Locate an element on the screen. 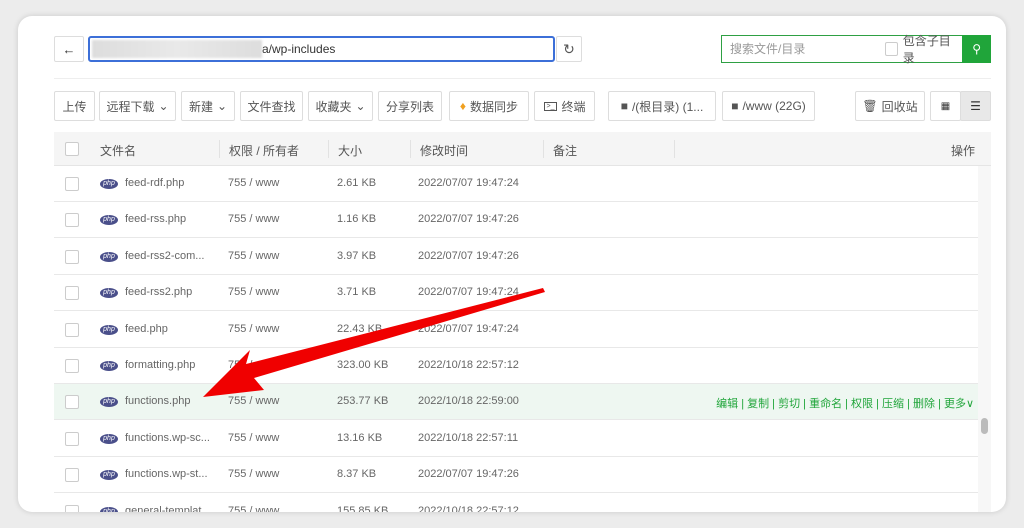 The image size is (1024, 528). arrow-shape is located at coordinates (374, 342).